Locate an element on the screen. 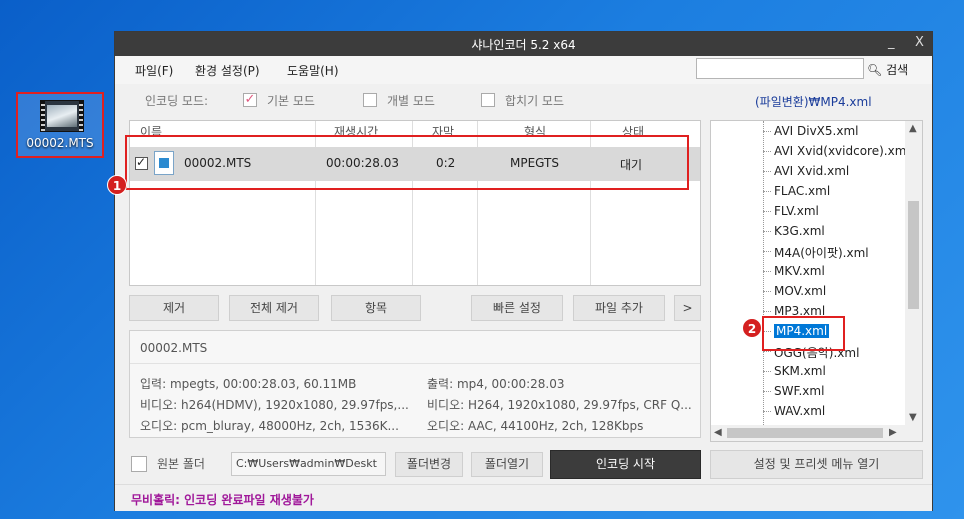 The height and width of the screenshot is (519, 964). scroll-down-icon: ▼ is located at coordinates (913, 417).